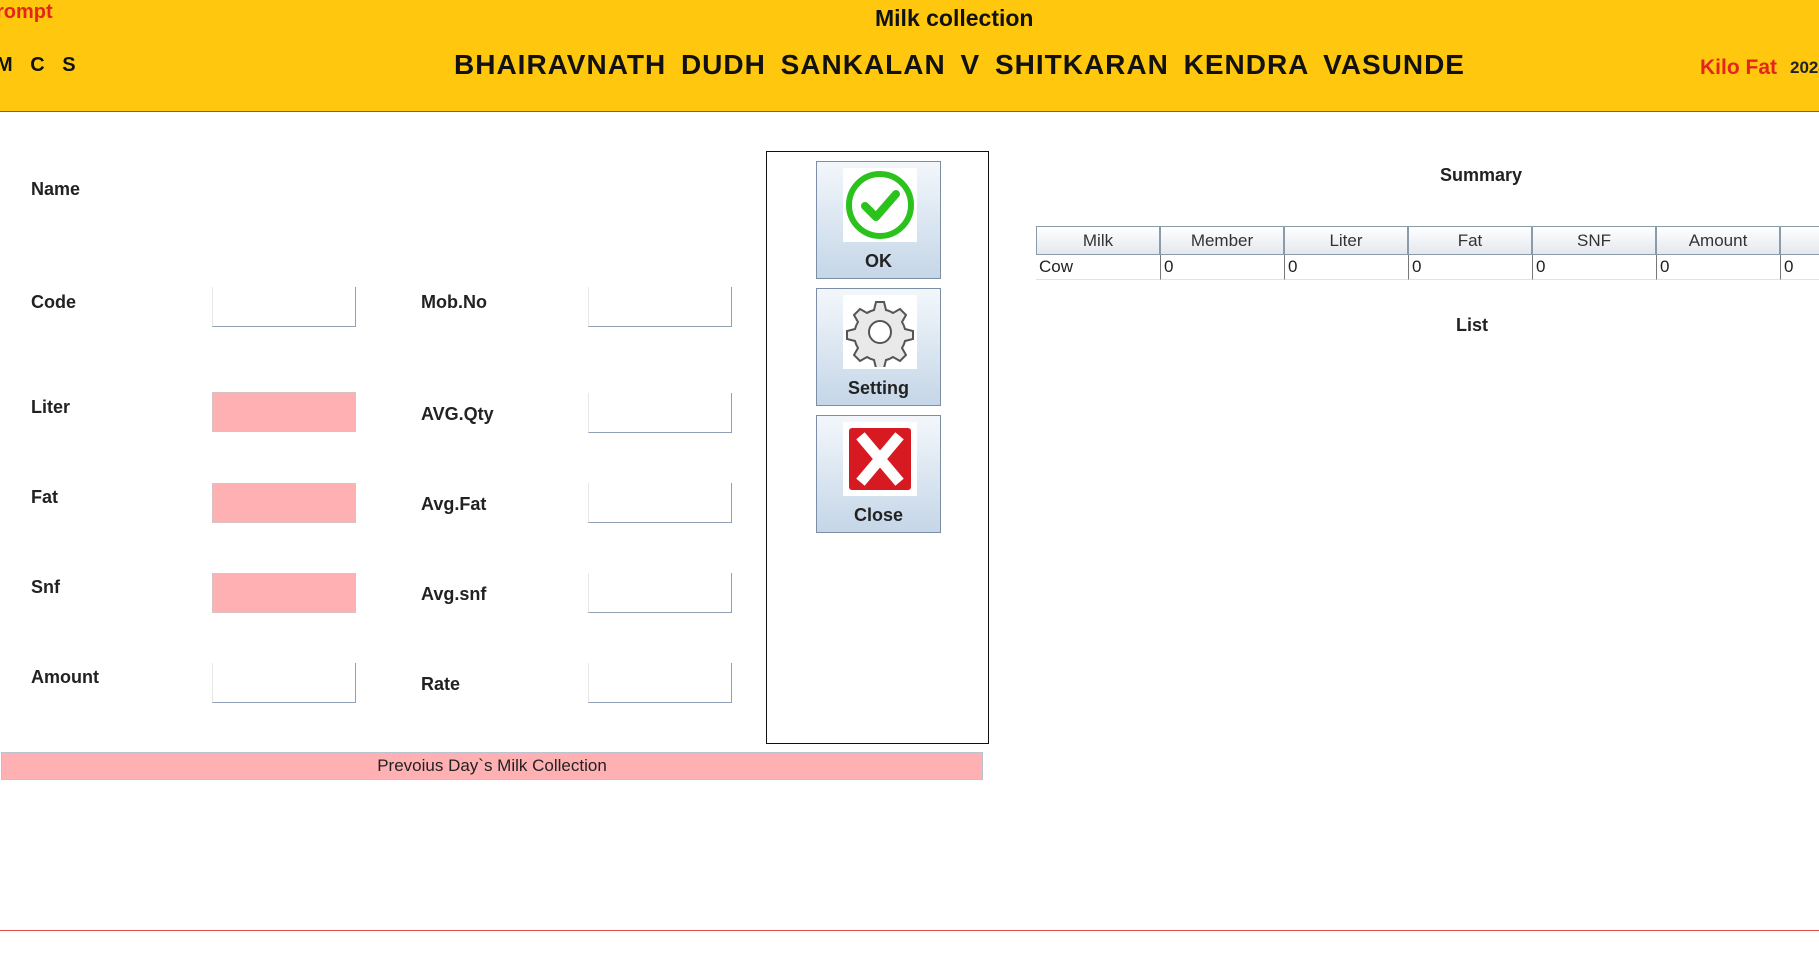 The image size is (1819, 959). What do you see at coordinates (880, 332) in the screenshot?
I see `gear-icon` at bounding box center [880, 332].